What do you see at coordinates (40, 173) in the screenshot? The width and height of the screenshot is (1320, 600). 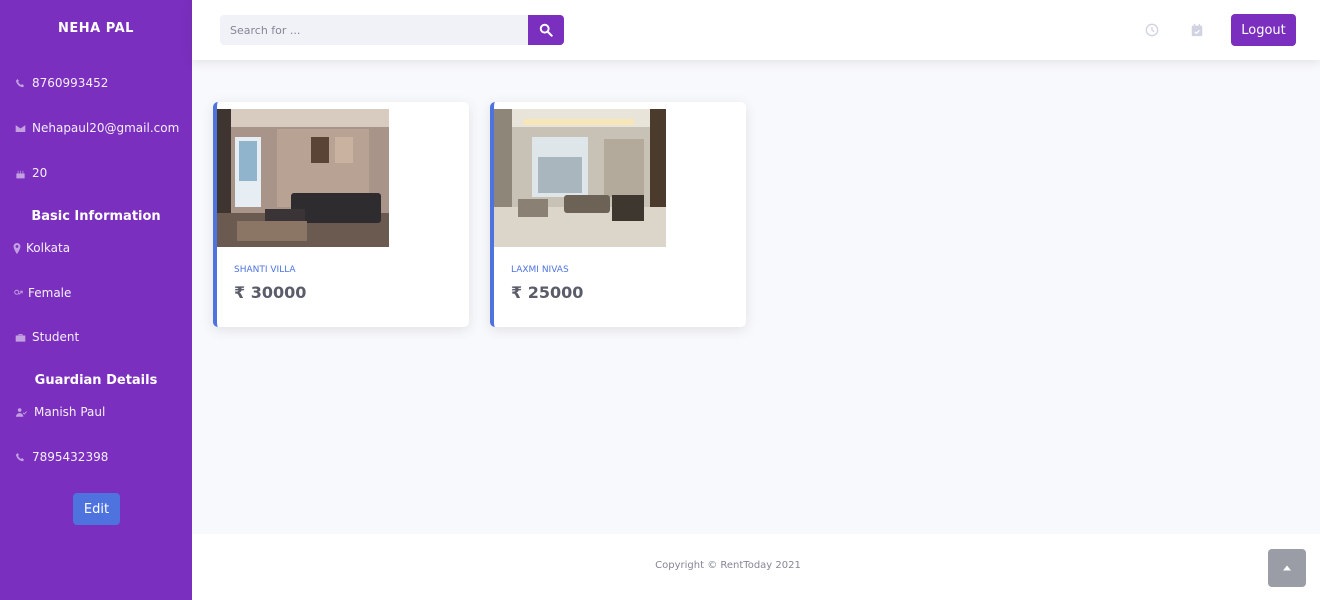 I see `profile-age-text: 20` at bounding box center [40, 173].